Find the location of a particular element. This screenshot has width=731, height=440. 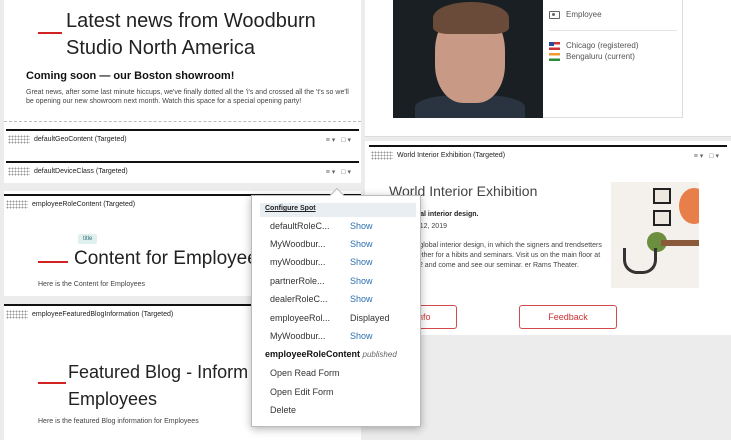

exhibition-image is located at coordinates (655, 235).